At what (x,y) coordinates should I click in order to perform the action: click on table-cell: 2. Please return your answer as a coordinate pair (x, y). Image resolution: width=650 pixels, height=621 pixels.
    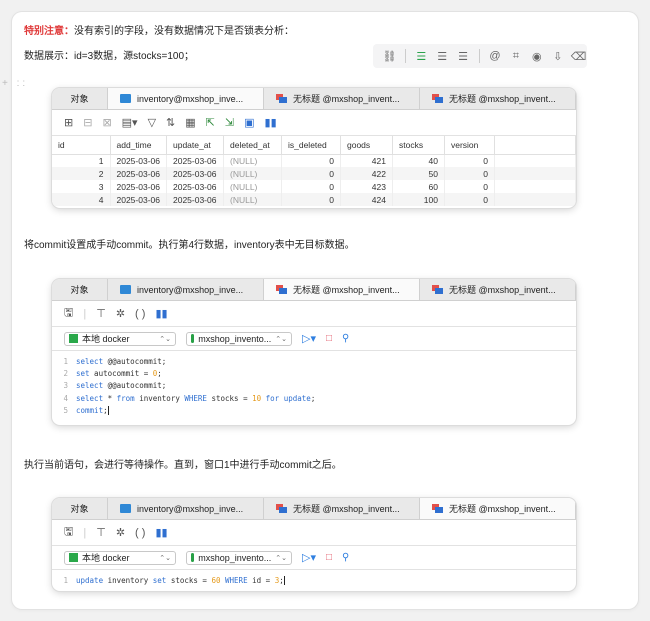
    Looking at the image, I should click on (81, 173).